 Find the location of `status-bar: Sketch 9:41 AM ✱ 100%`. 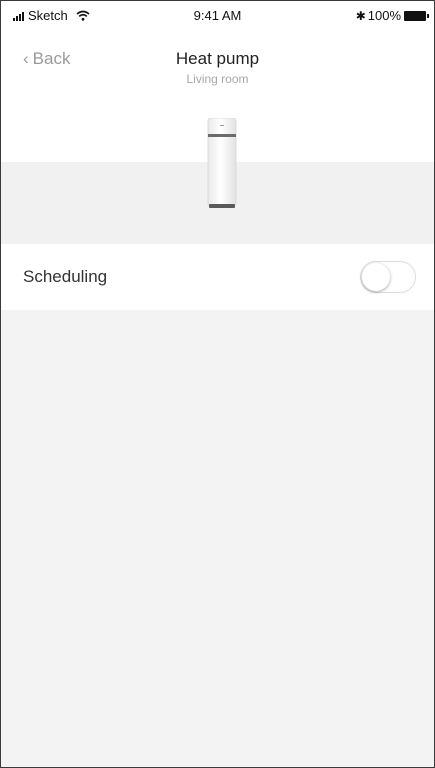

status-bar: Sketch 9:41 AM ✱ 100% is located at coordinates (217, 15).